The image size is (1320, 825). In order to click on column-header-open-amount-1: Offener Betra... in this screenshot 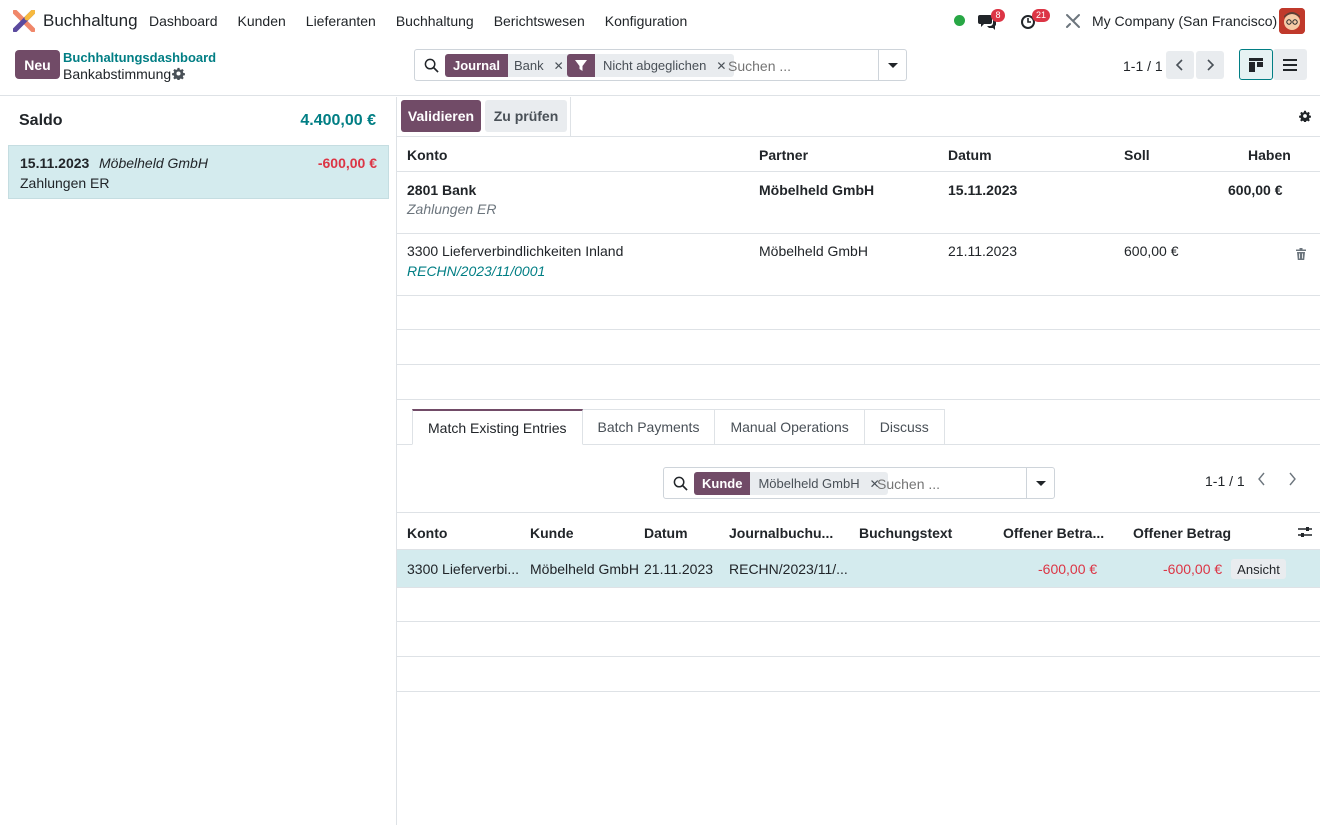, I will do `click(1053, 533)`.